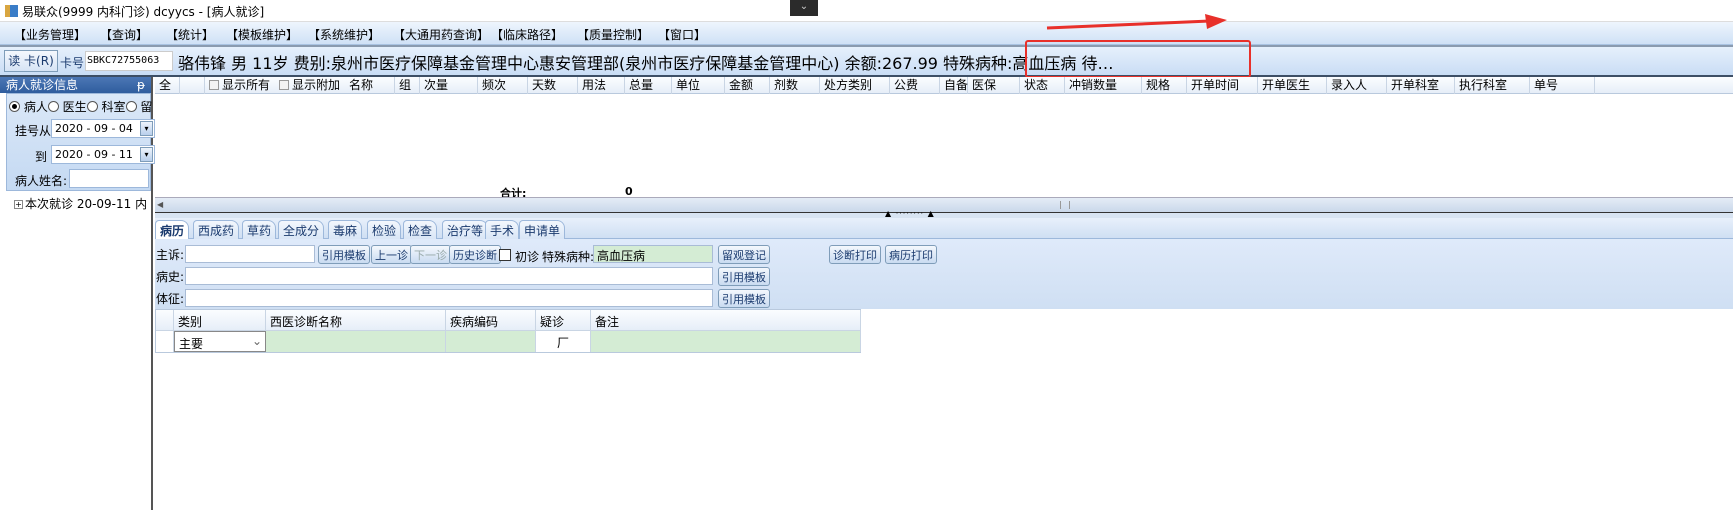 This screenshot has height=510, width=1733. I want to click on window-title: 易联众(9999 内科门诊) dcyycs - [病人就诊], so click(143, 12).